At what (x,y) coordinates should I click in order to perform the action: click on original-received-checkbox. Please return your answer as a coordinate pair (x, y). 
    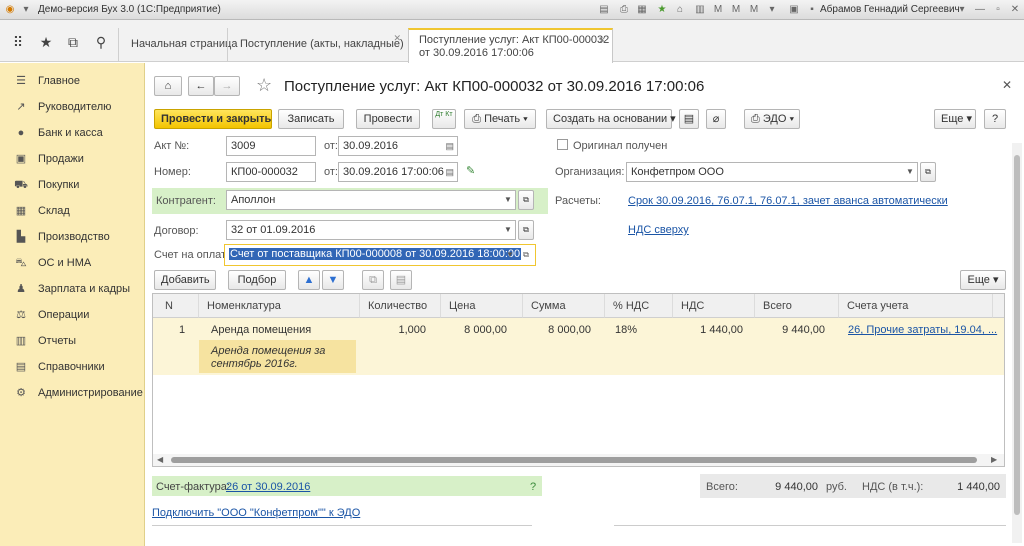
    Looking at the image, I should click on (562, 144).